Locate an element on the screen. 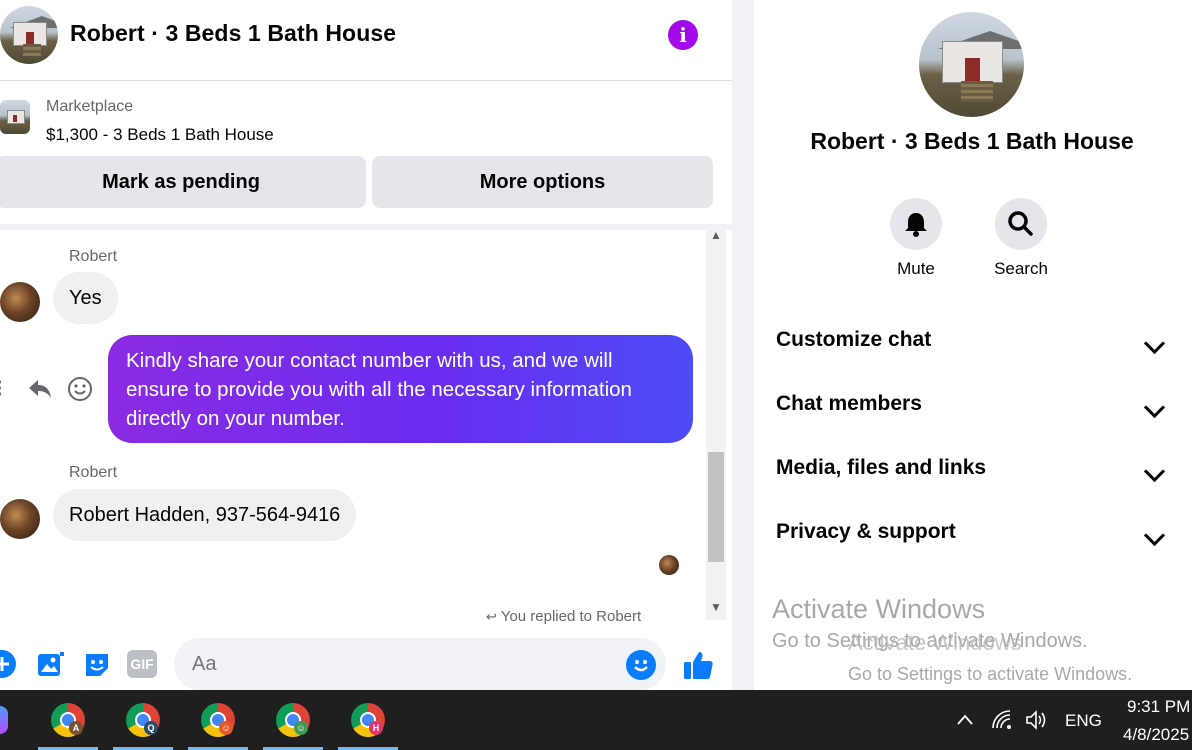  mute-button is located at coordinates (916, 224).